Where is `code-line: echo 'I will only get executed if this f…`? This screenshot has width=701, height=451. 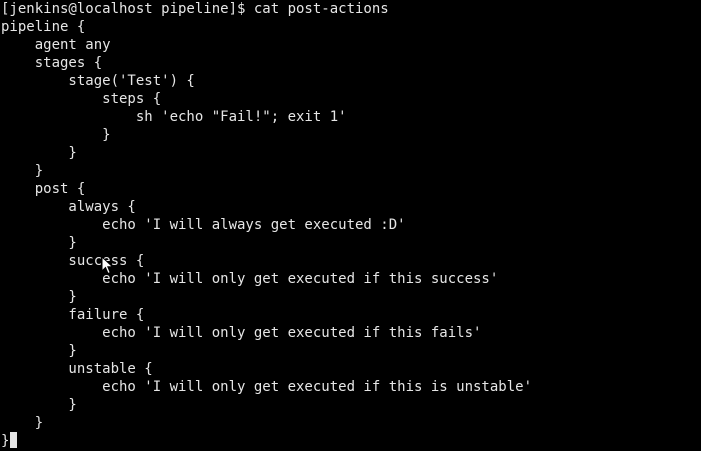 code-line: echo 'I will only get executed if this f… is located at coordinates (241, 333).